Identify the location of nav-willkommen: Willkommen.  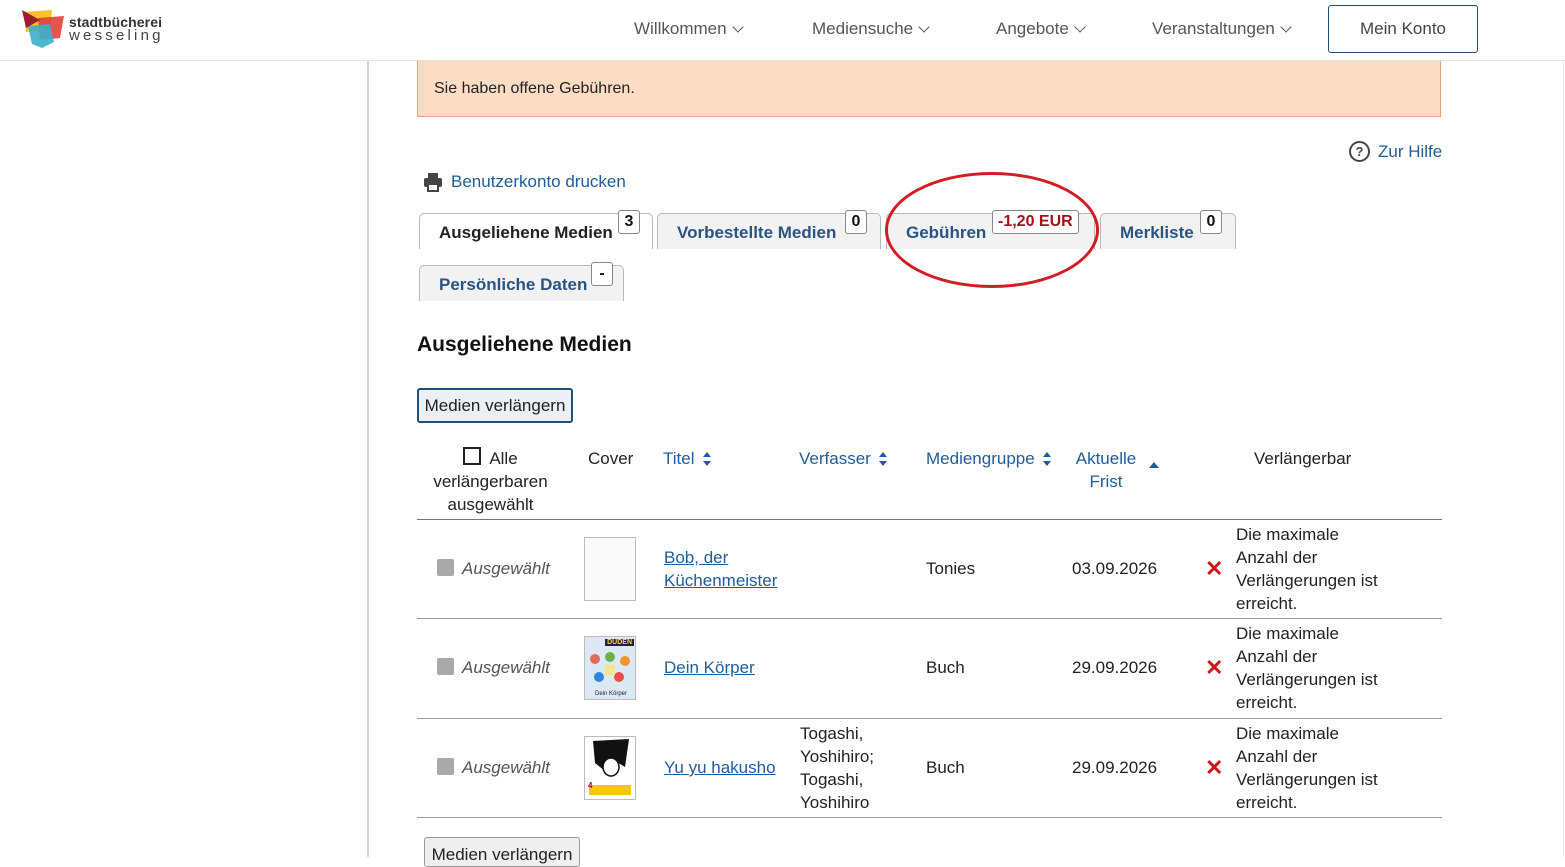
(689, 29).